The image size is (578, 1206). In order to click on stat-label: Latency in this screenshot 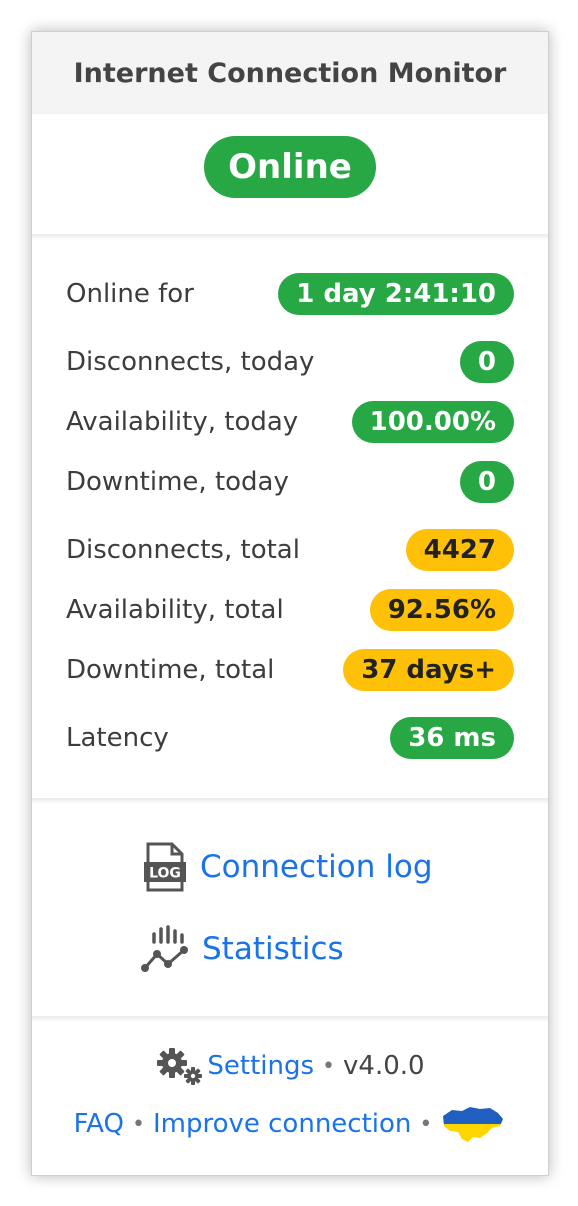, I will do `click(117, 738)`.